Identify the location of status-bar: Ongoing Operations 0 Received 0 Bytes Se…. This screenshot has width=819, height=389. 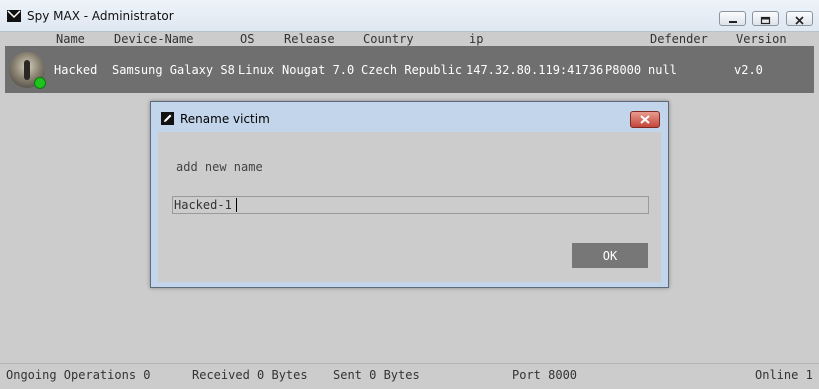
(409, 376).